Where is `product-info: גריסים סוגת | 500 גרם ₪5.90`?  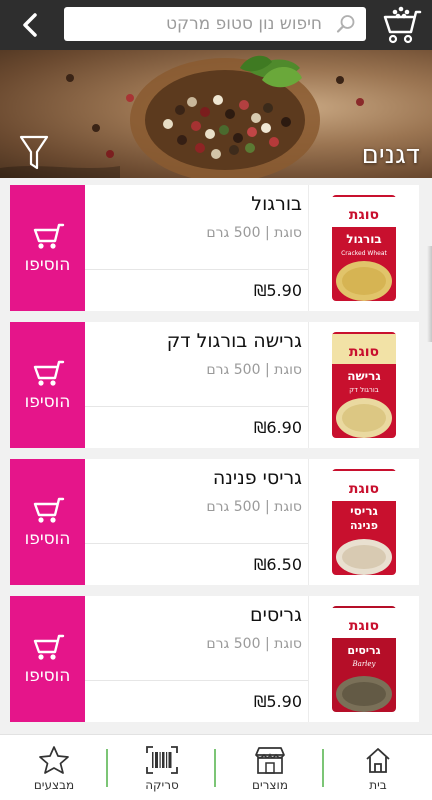
product-info: גריסים סוגת | 500 גרם ₪5.90 is located at coordinates (196, 659).